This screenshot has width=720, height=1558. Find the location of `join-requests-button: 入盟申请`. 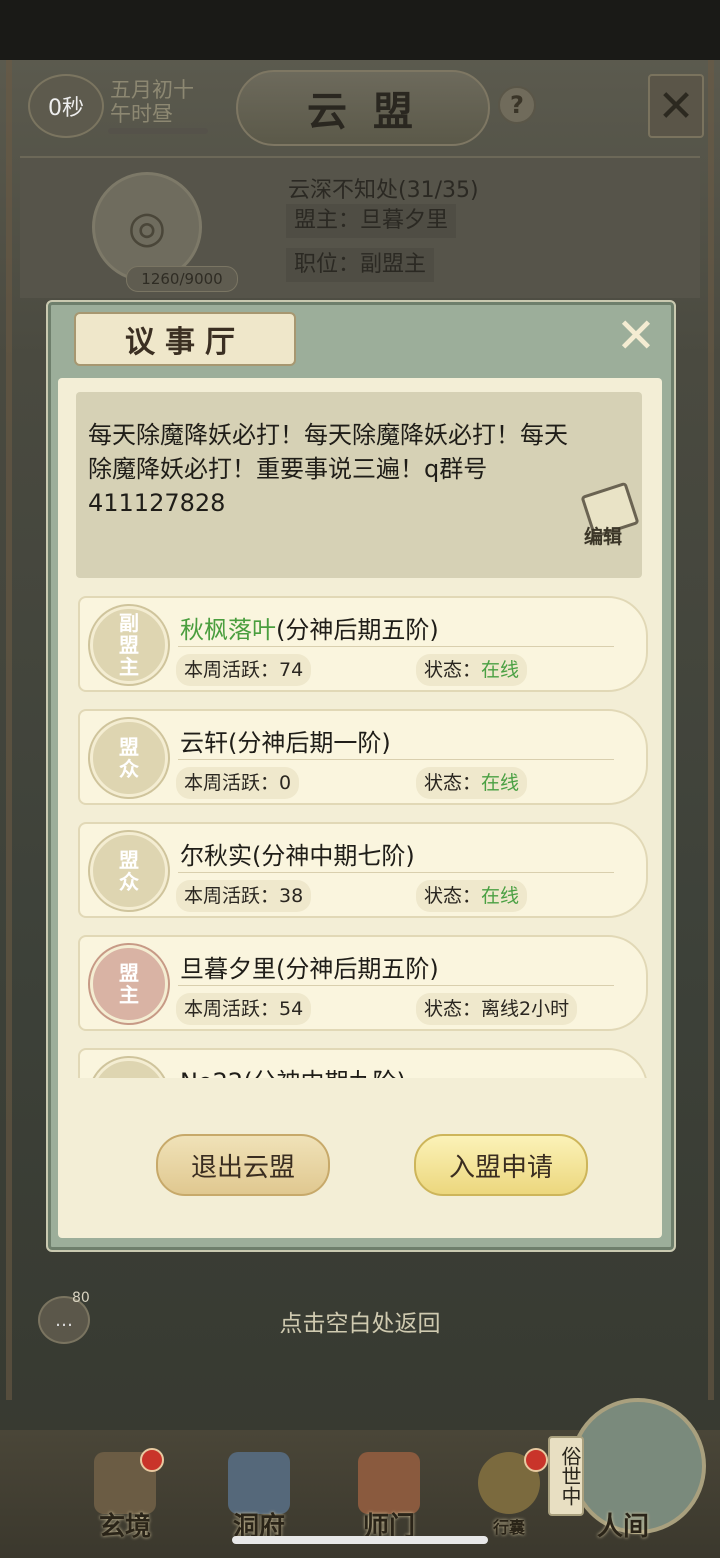

join-requests-button: 入盟申请 is located at coordinates (501, 1165).